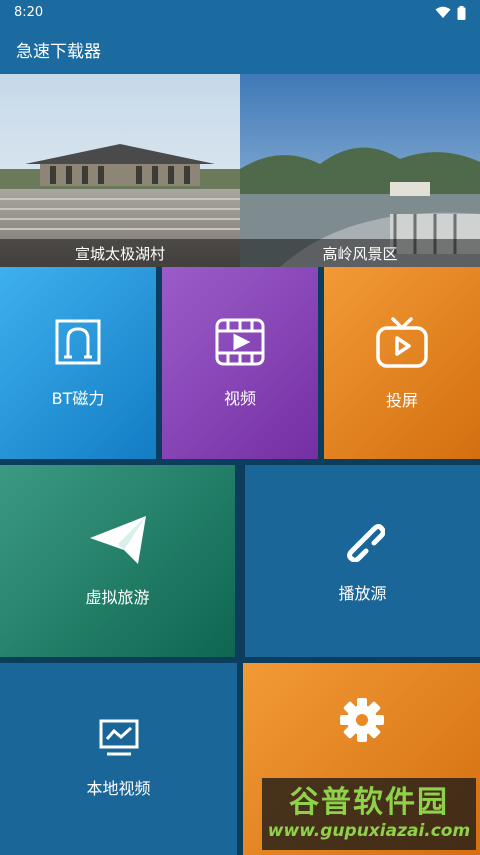 The image size is (480, 855). Describe the element at coordinates (360, 170) in the screenshot. I see `banner-item-gaoling: 高岭风景区` at that location.